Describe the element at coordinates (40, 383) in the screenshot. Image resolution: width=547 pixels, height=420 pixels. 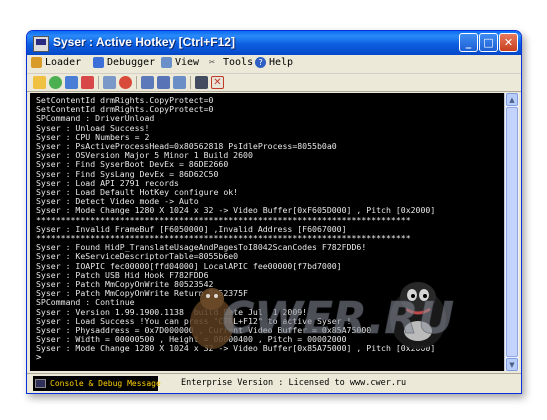
I see `console-icon` at that location.